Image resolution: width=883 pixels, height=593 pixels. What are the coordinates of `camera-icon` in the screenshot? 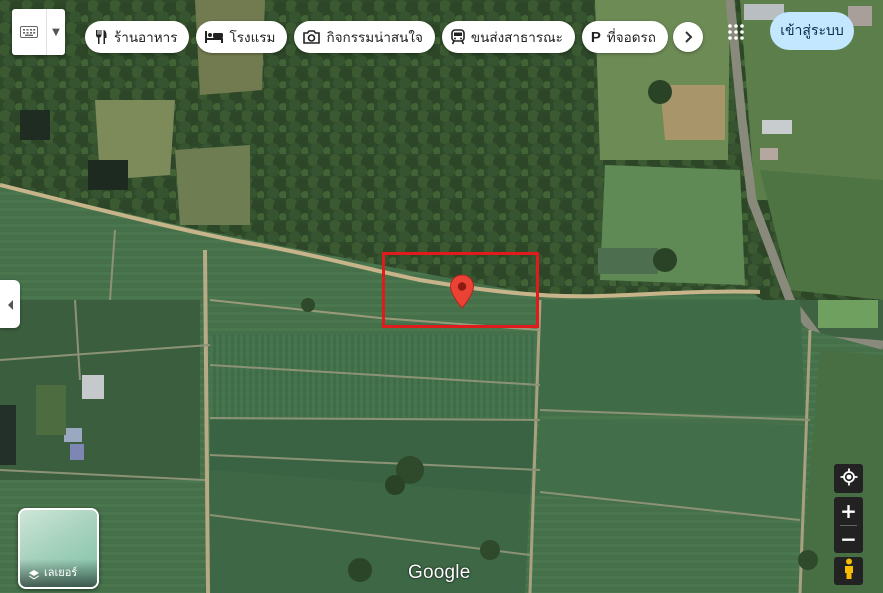 It's located at (312, 37).